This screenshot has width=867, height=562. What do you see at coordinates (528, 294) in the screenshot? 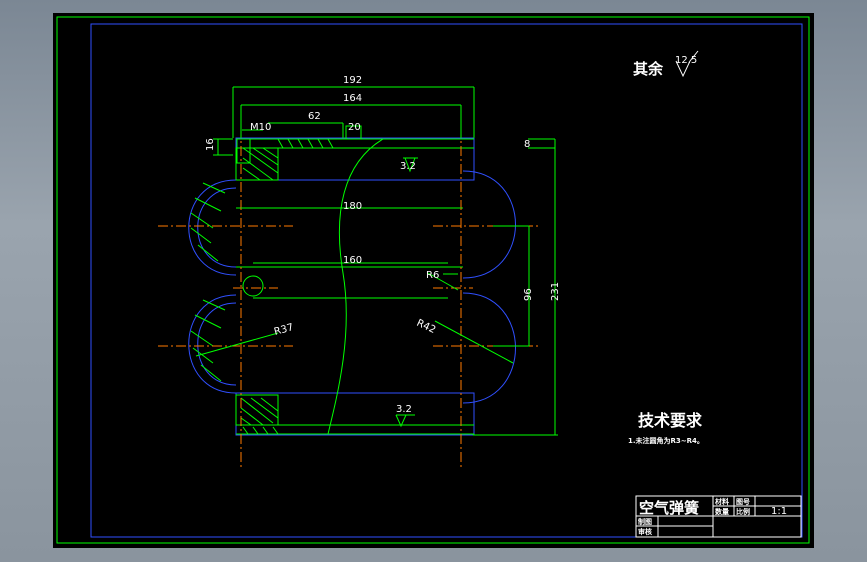
I see `dim-96: 96` at bounding box center [528, 294].